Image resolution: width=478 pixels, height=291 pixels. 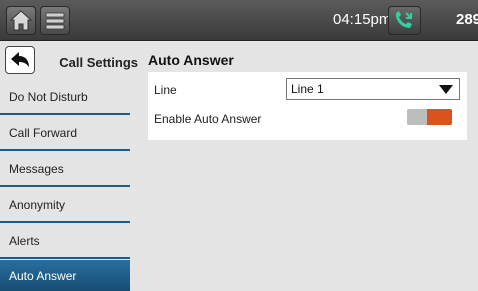 I want to click on sidebar-title: Call Settings, so click(x=98, y=62).